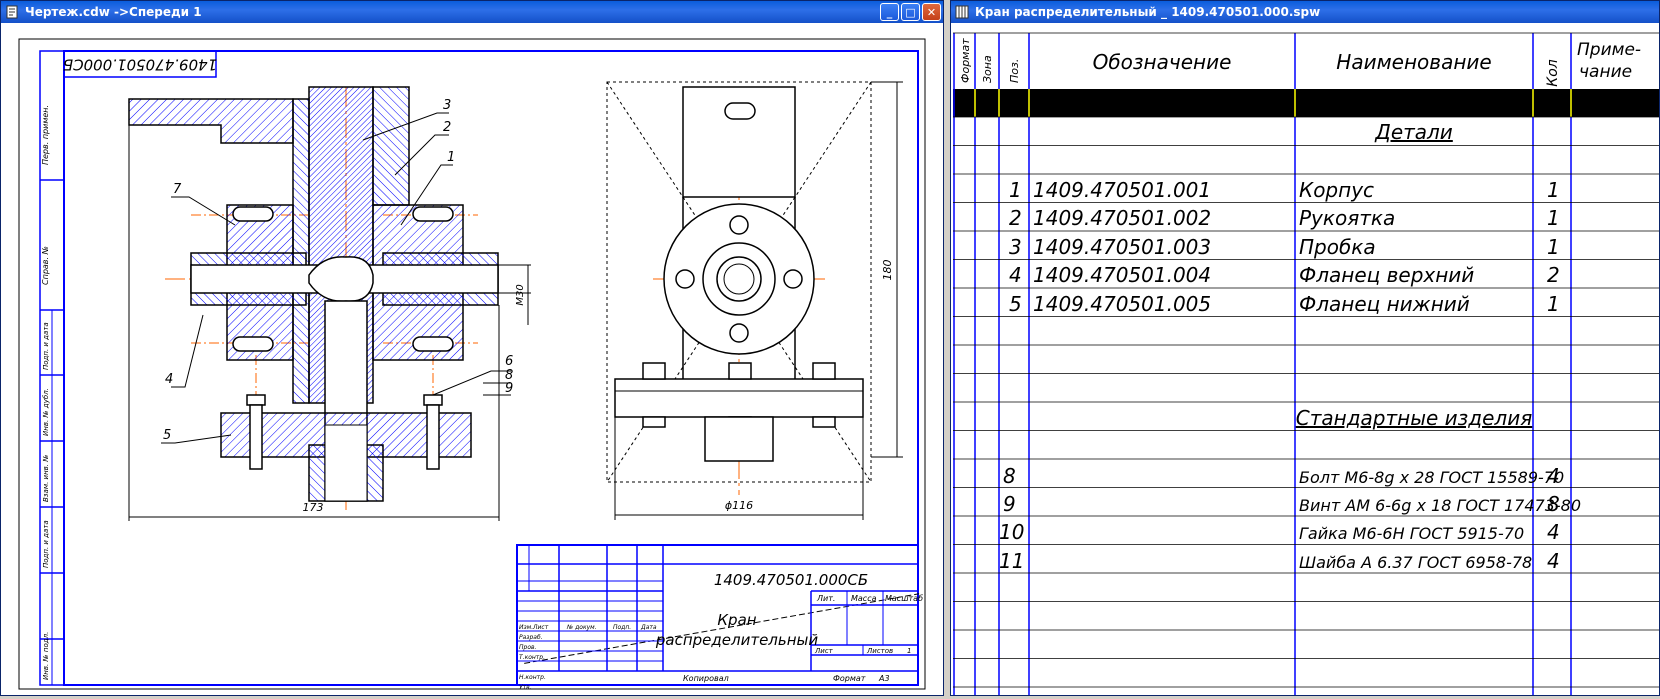 The image size is (1660, 699). I want to click on document-icon, so click(12, 12).